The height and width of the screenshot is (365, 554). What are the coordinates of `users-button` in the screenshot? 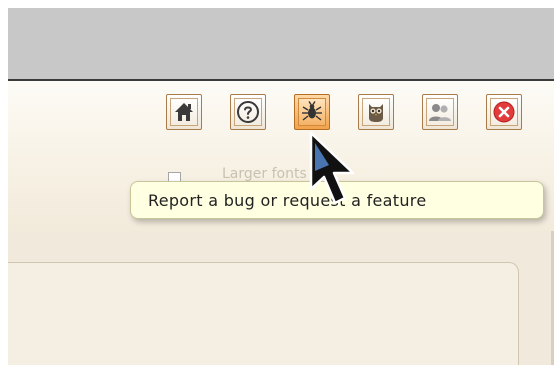 It's located at (440, 112).